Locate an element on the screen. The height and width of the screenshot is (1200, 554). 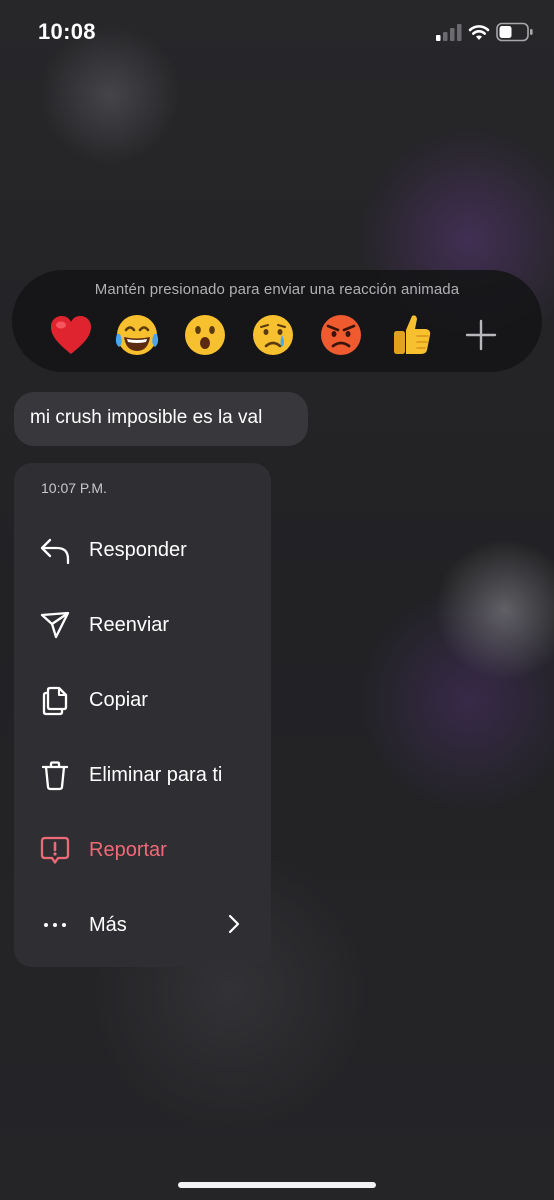
menu-item-copy: Copiar is located at coordinates (142, 699).